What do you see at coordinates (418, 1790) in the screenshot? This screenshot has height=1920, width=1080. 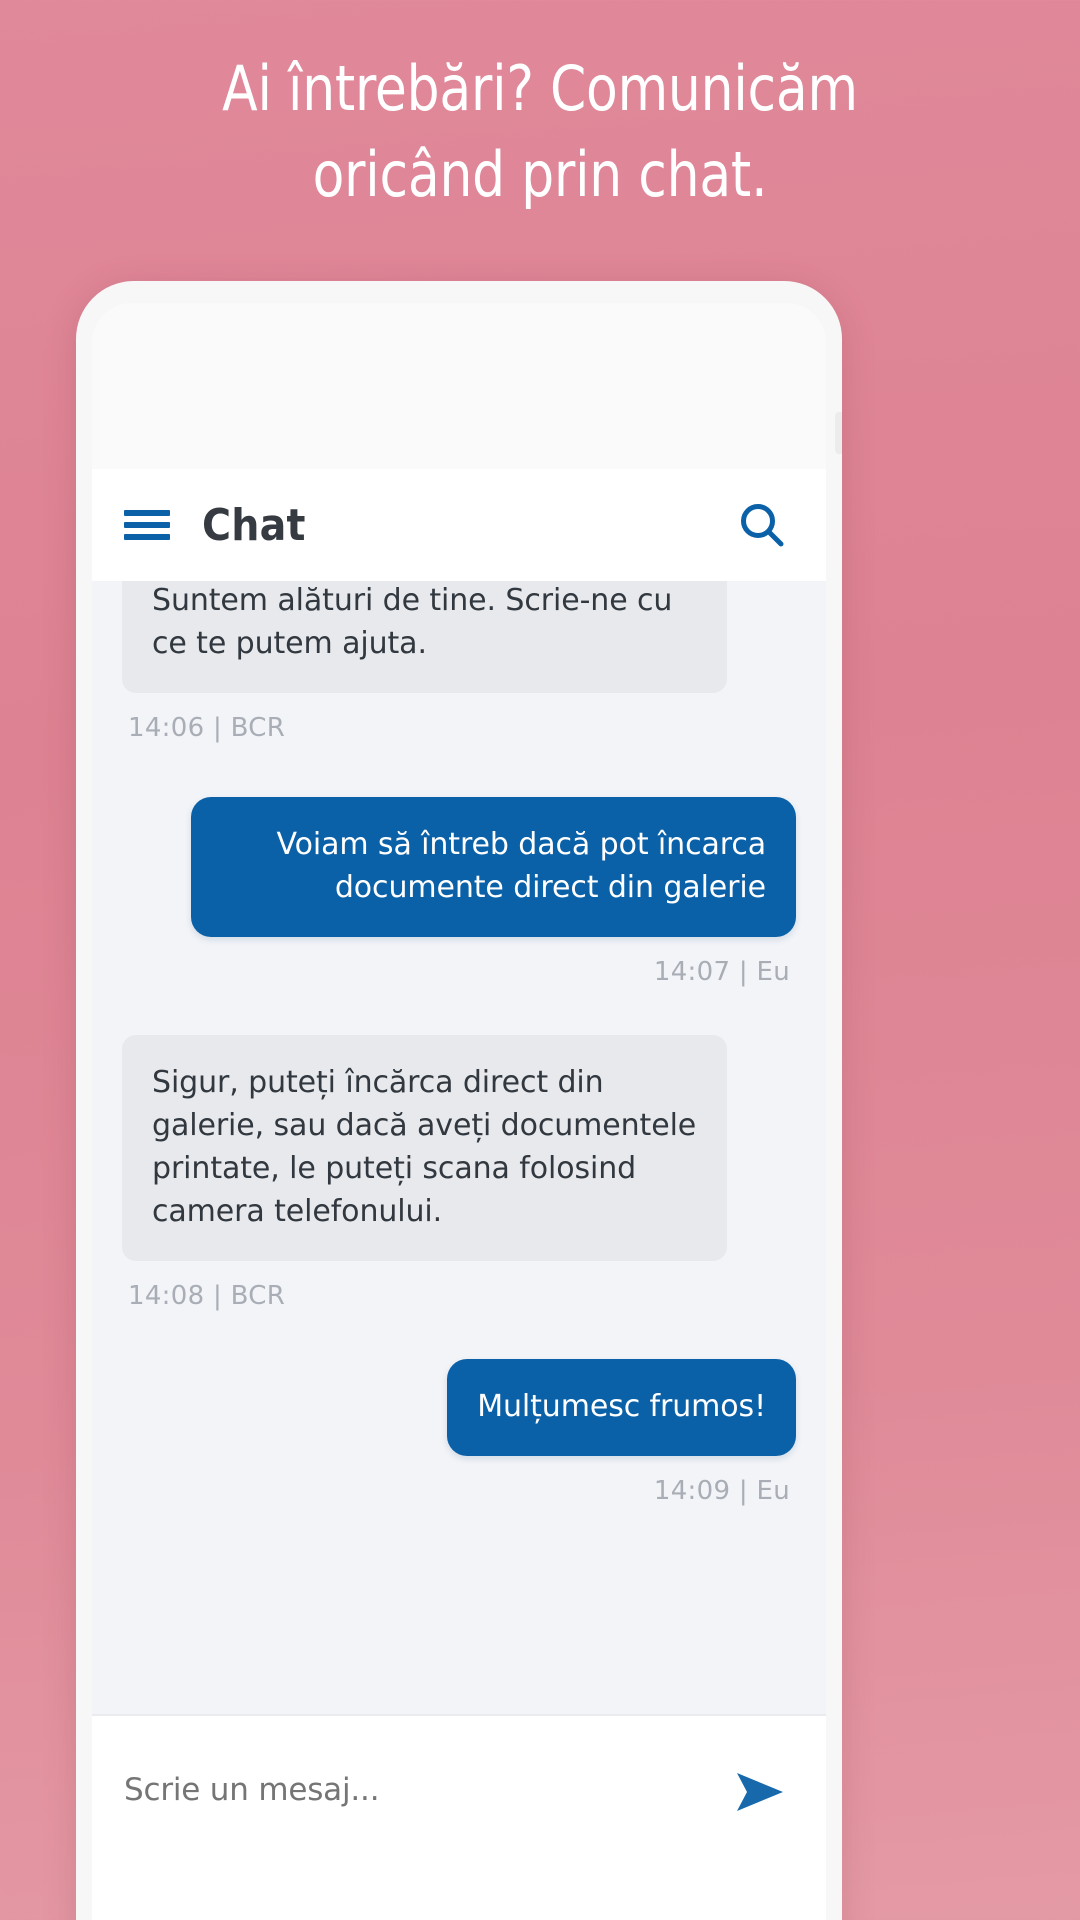 I see `message-input` at bounding box center [418, 1790].